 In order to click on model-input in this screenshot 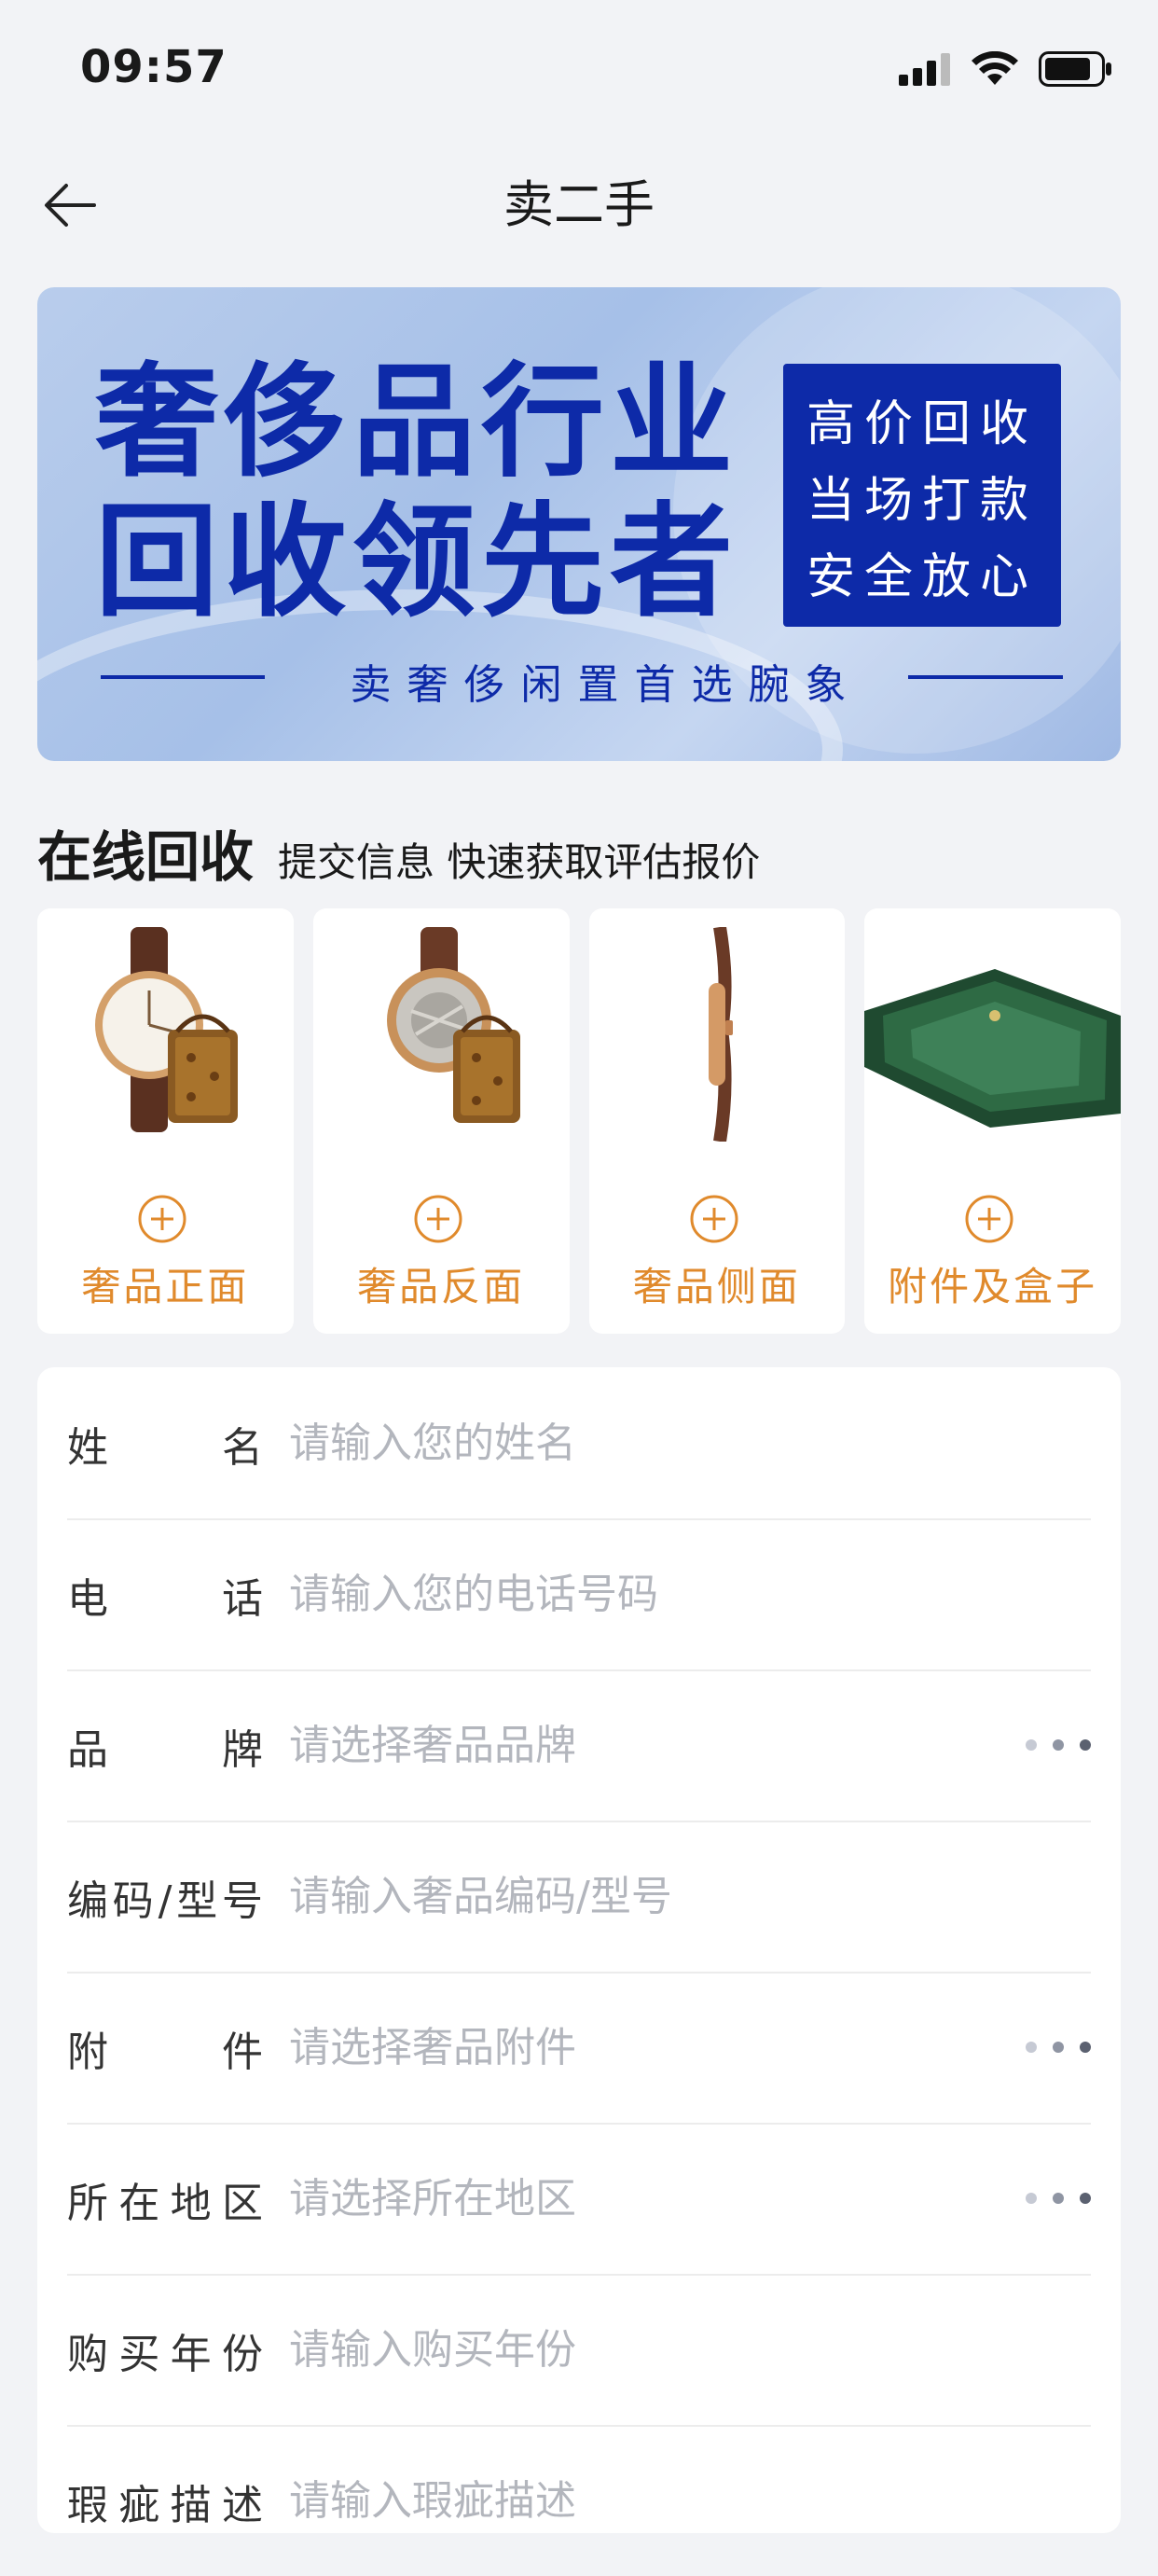, I will do `click(643, 1896)`.